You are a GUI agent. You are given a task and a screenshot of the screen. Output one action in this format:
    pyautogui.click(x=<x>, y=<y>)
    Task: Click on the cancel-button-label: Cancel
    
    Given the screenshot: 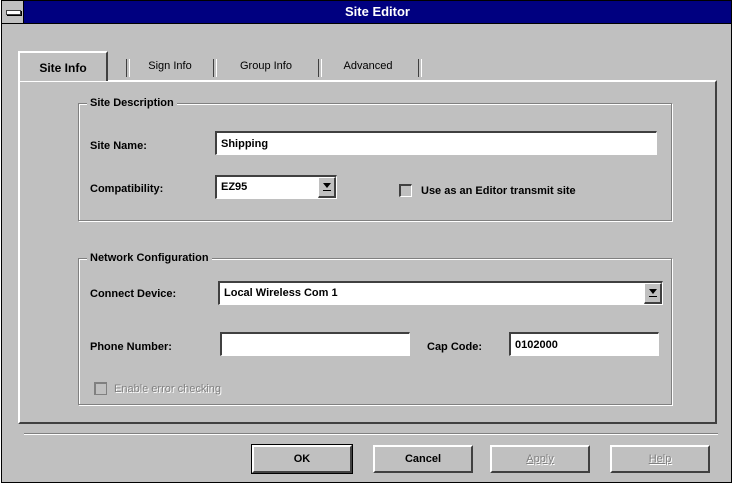 What is the action you would take?
    pyautogui.click(x=423, y=459)
    